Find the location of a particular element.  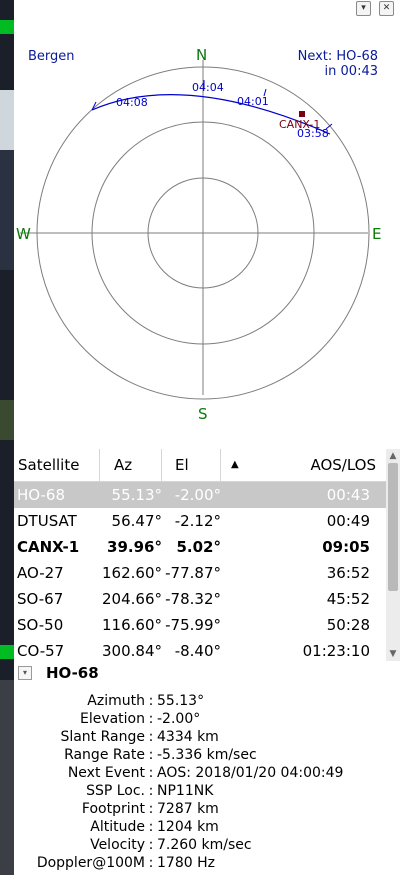

detail-value: 7.260 km/sec is located at coordinates (204, 845).